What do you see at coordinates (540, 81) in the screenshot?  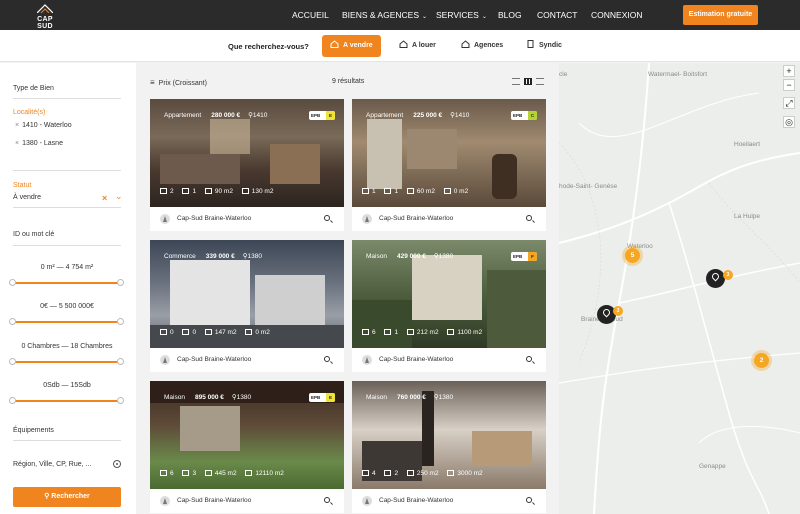 I see `map-view-icon` at bounding box center [540, 81].